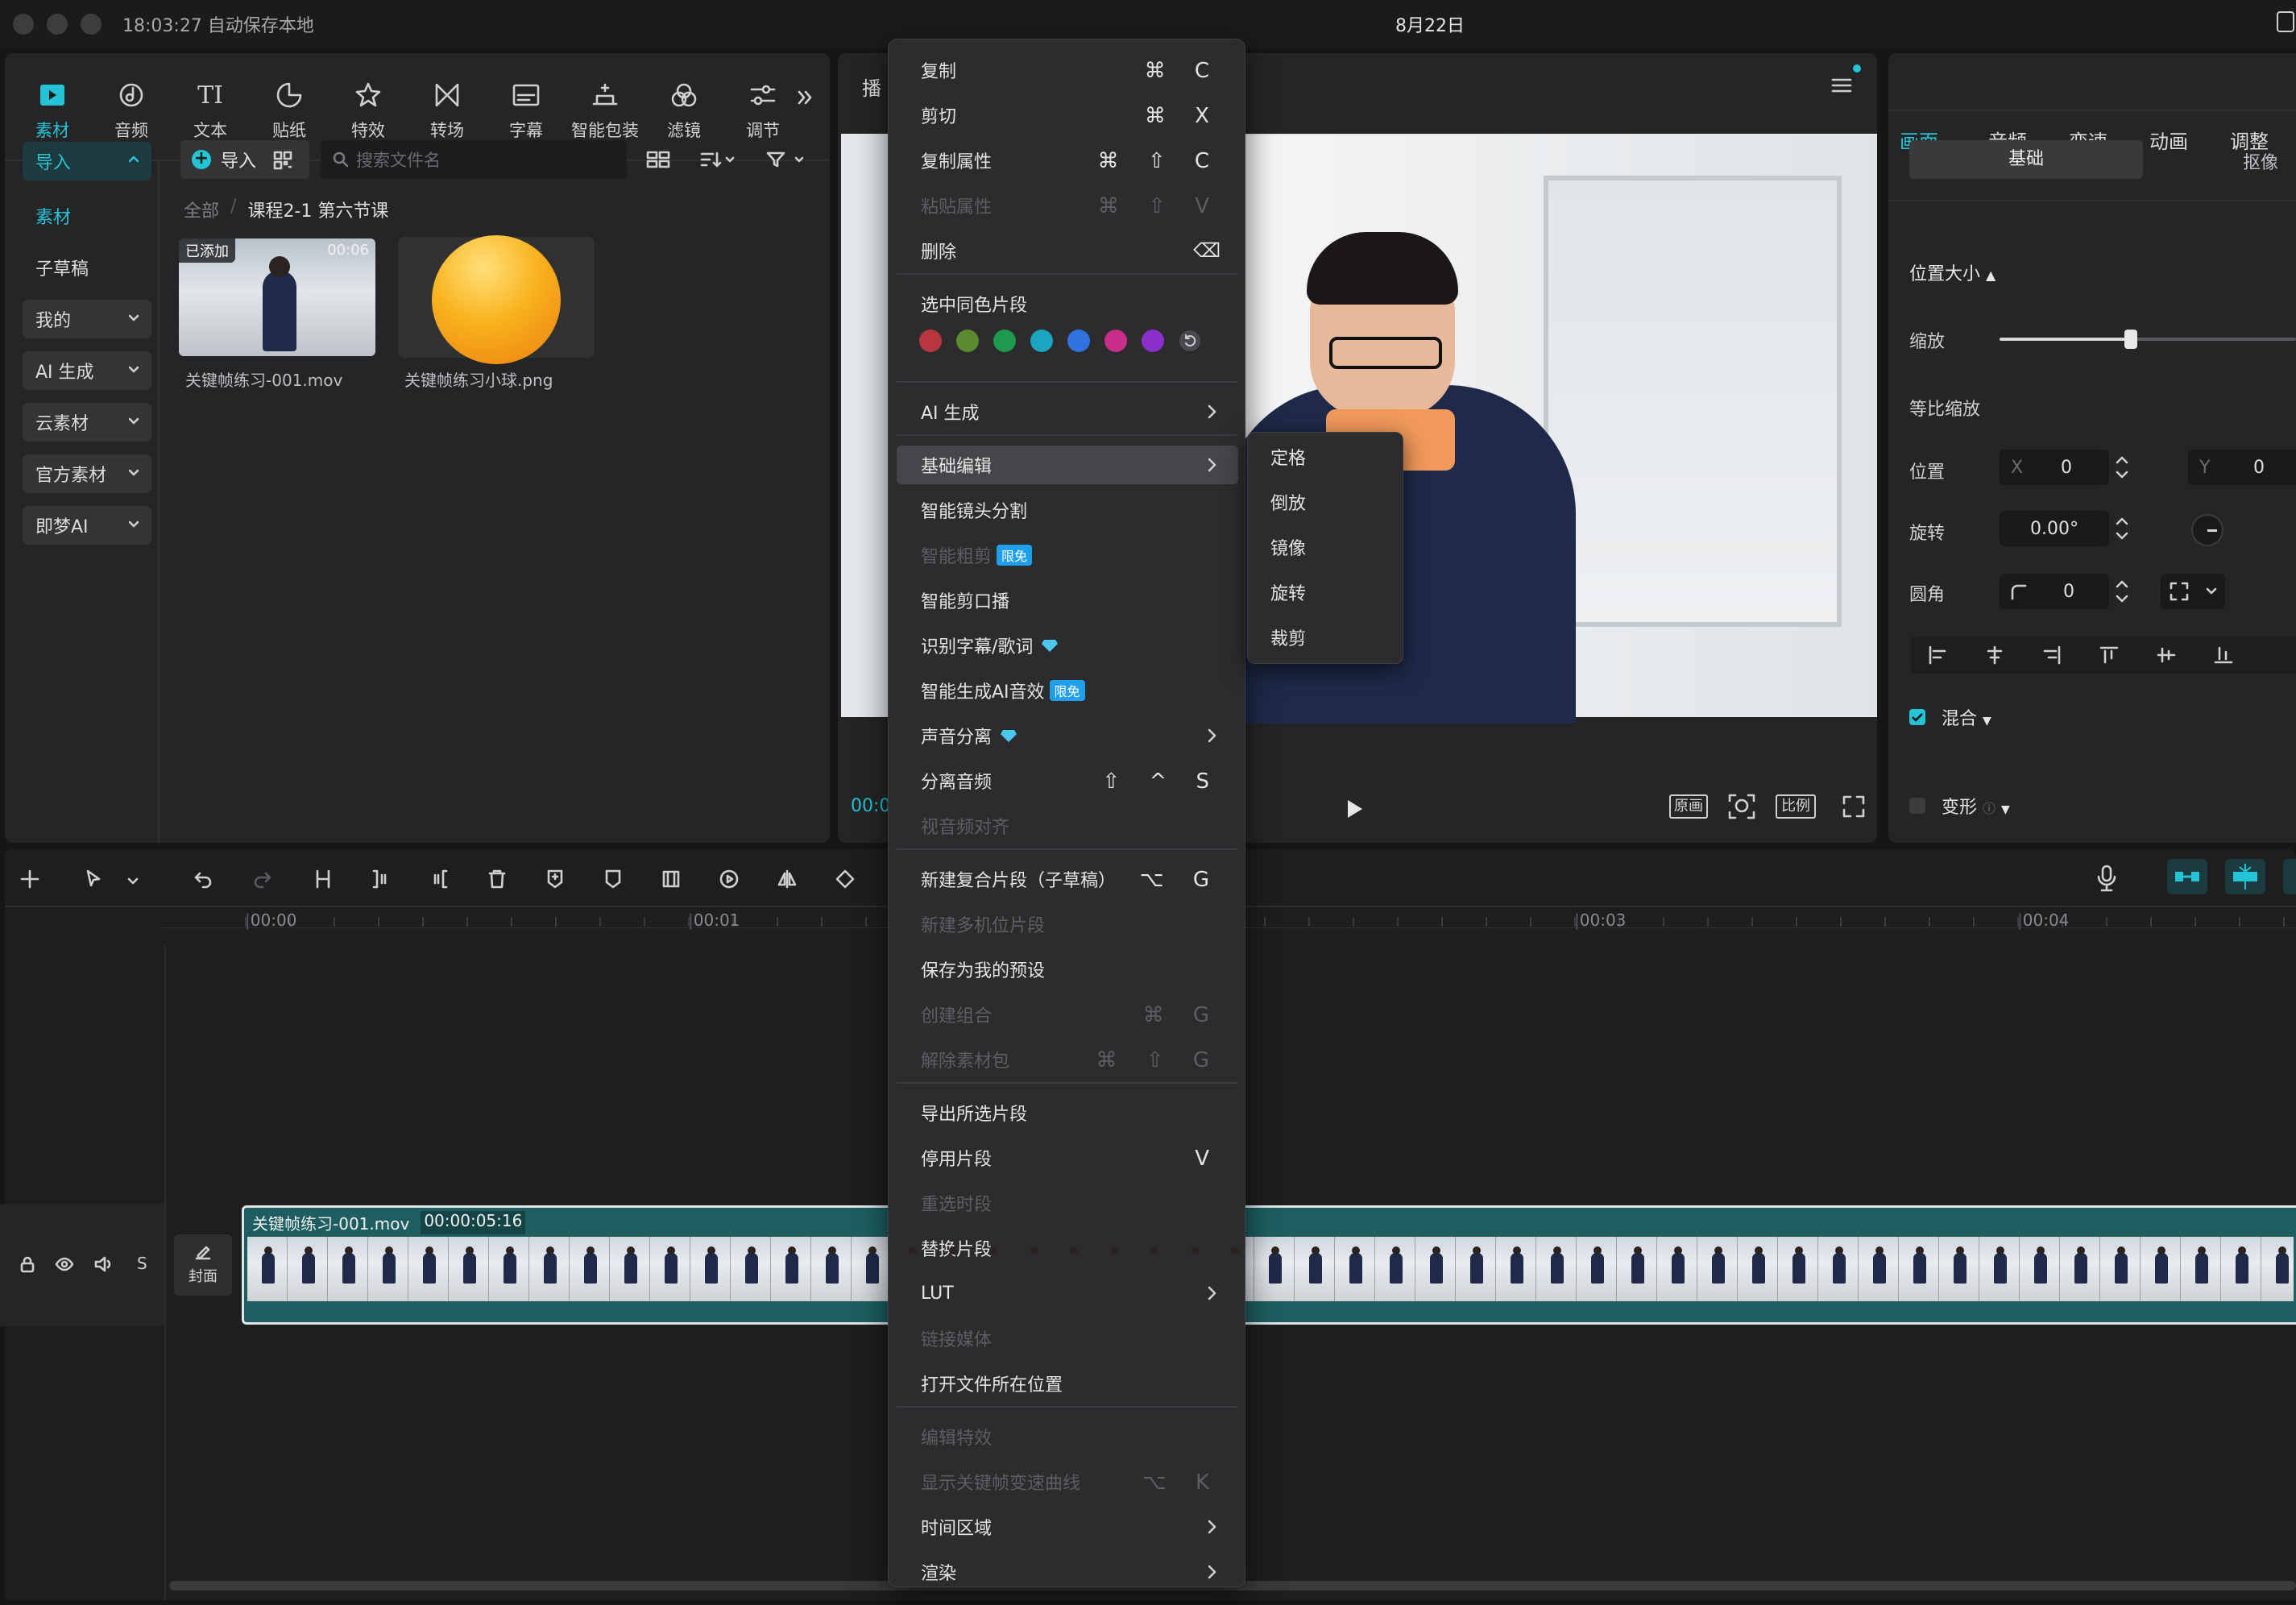  What do you see at coordinates (2260, 161) in the screenshot?
I see `subtab-matting: 抠像` at bounding box center [2260, 161].